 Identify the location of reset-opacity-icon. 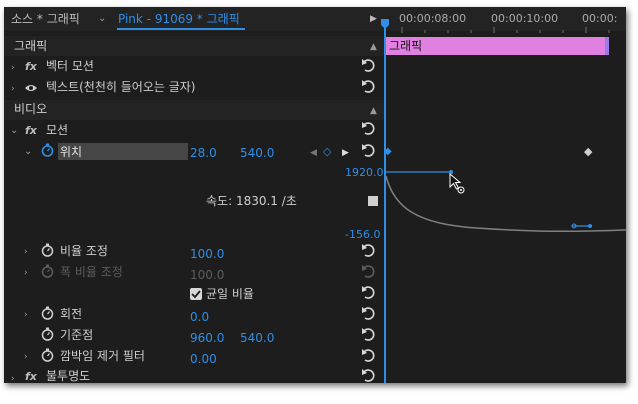
(369, 375).